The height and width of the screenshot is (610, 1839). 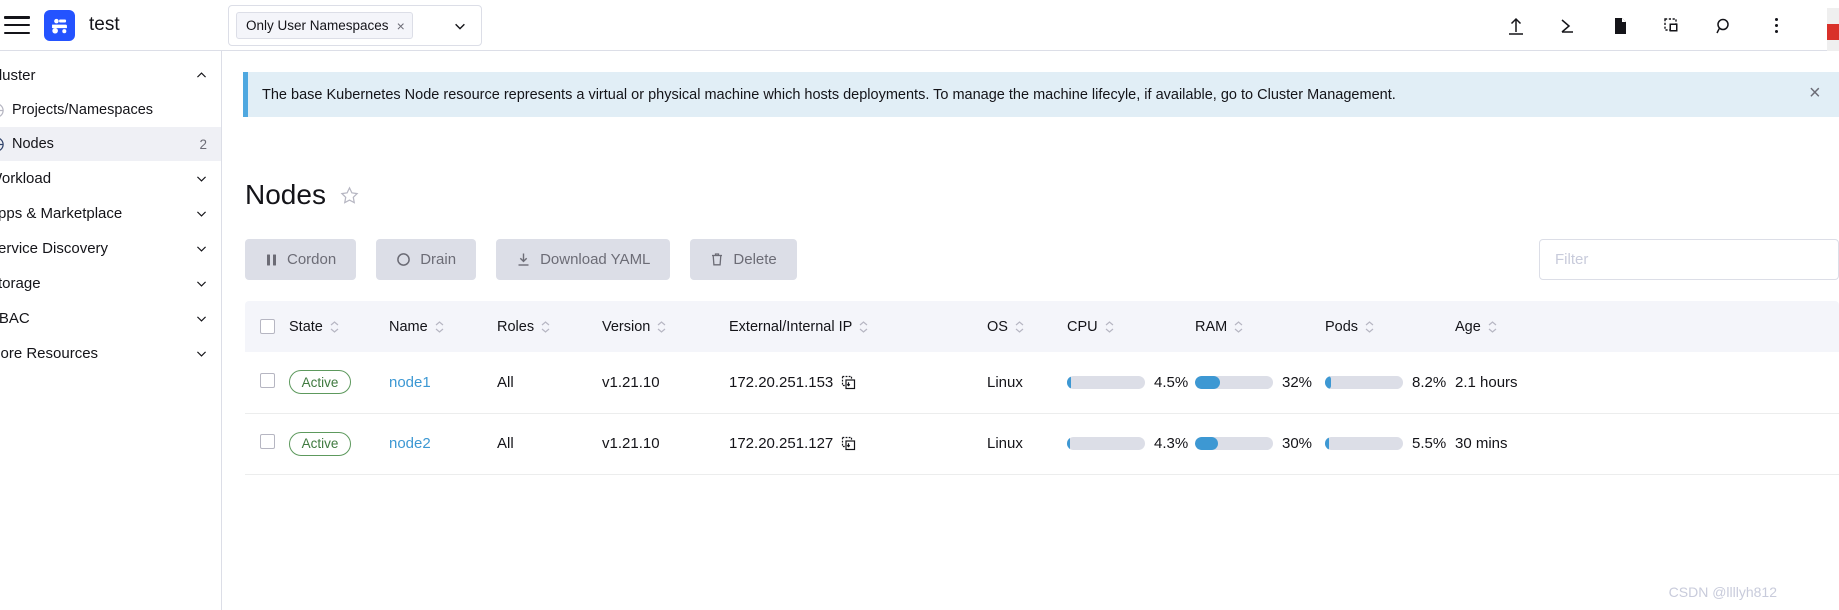 I want to click on sidebar-item-nodes: Nodes 2, so click(x=110, y=144).